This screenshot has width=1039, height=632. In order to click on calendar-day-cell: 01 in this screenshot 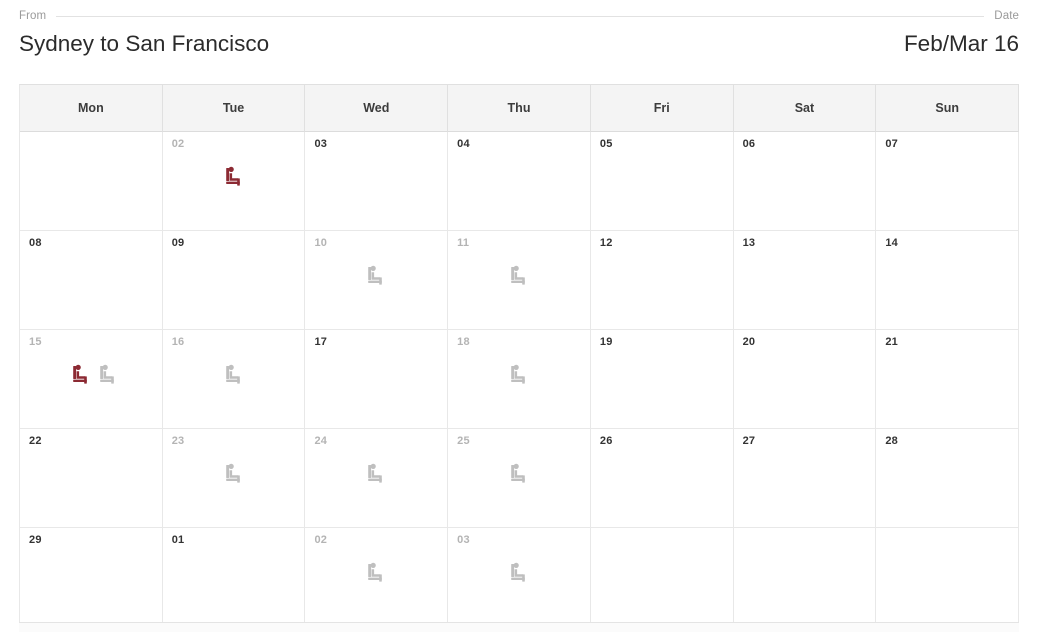, I will do `click(234, 577)`.